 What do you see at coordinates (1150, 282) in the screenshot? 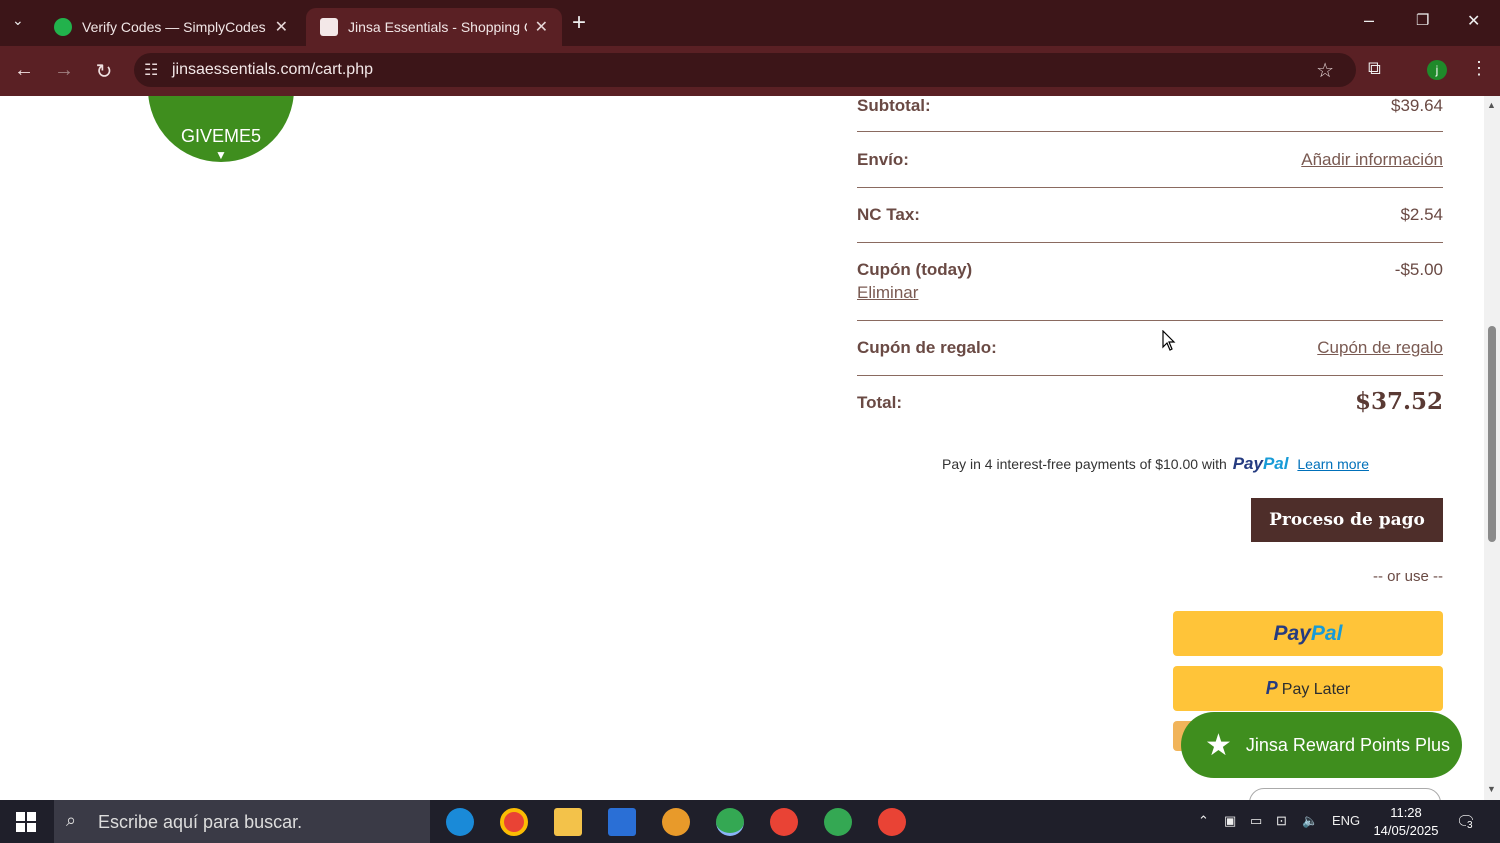
I see `coupon-row: Cupón (today) Eliminar -$5.00` at bounding box center [1150, 282].